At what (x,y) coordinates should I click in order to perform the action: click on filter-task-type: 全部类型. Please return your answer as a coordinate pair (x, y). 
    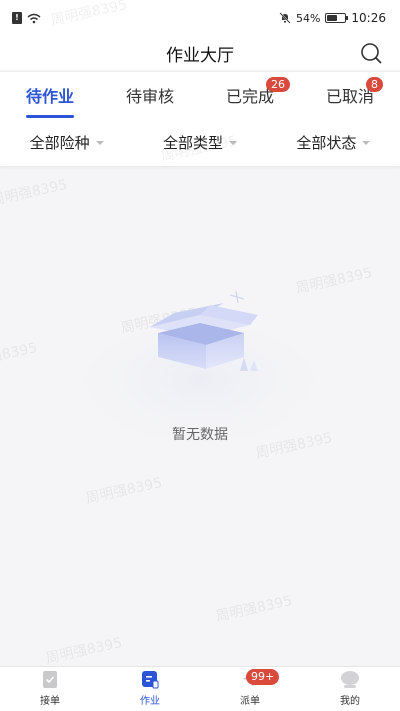
    Looking at the image, I should click on (199, 142).